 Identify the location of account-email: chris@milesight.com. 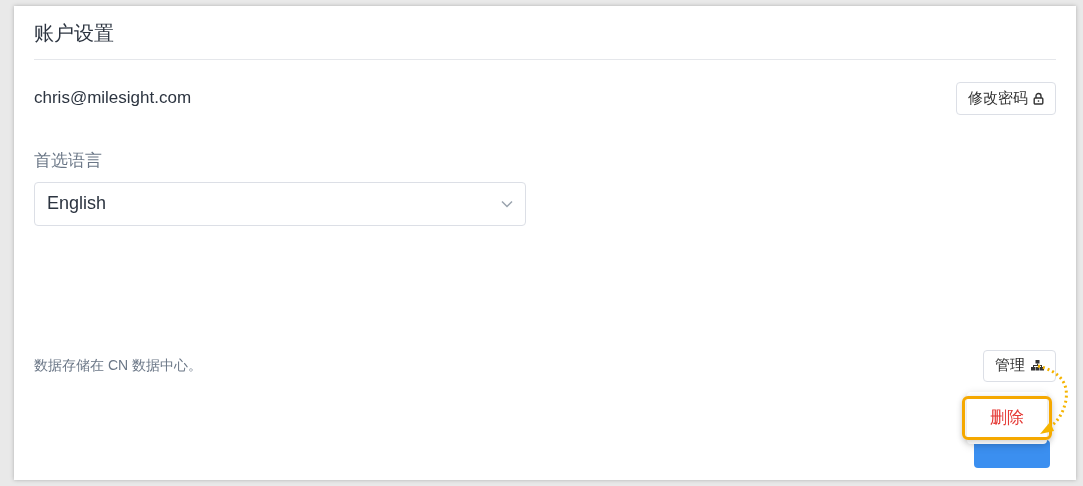
(113, 98).